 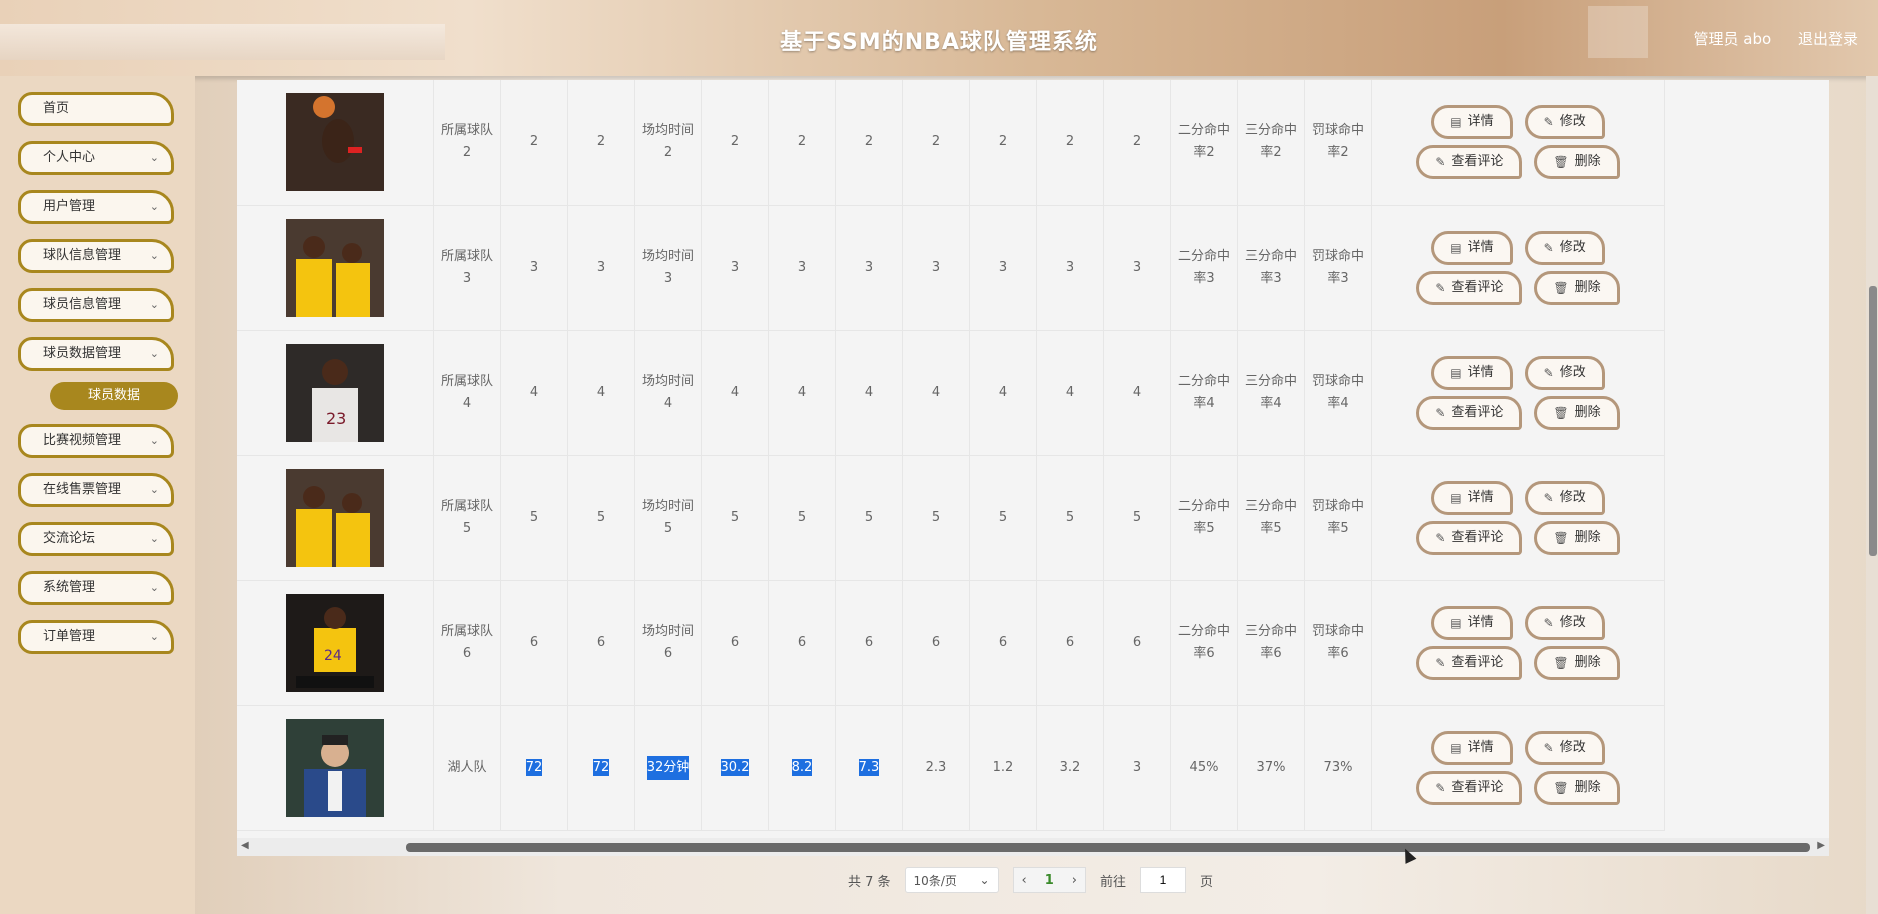 What do you see at coordinates (96, 354) in the screenshot?
I see `sidebar-item: 球员数据管理 ⌄` at bounding box center [96, 354].